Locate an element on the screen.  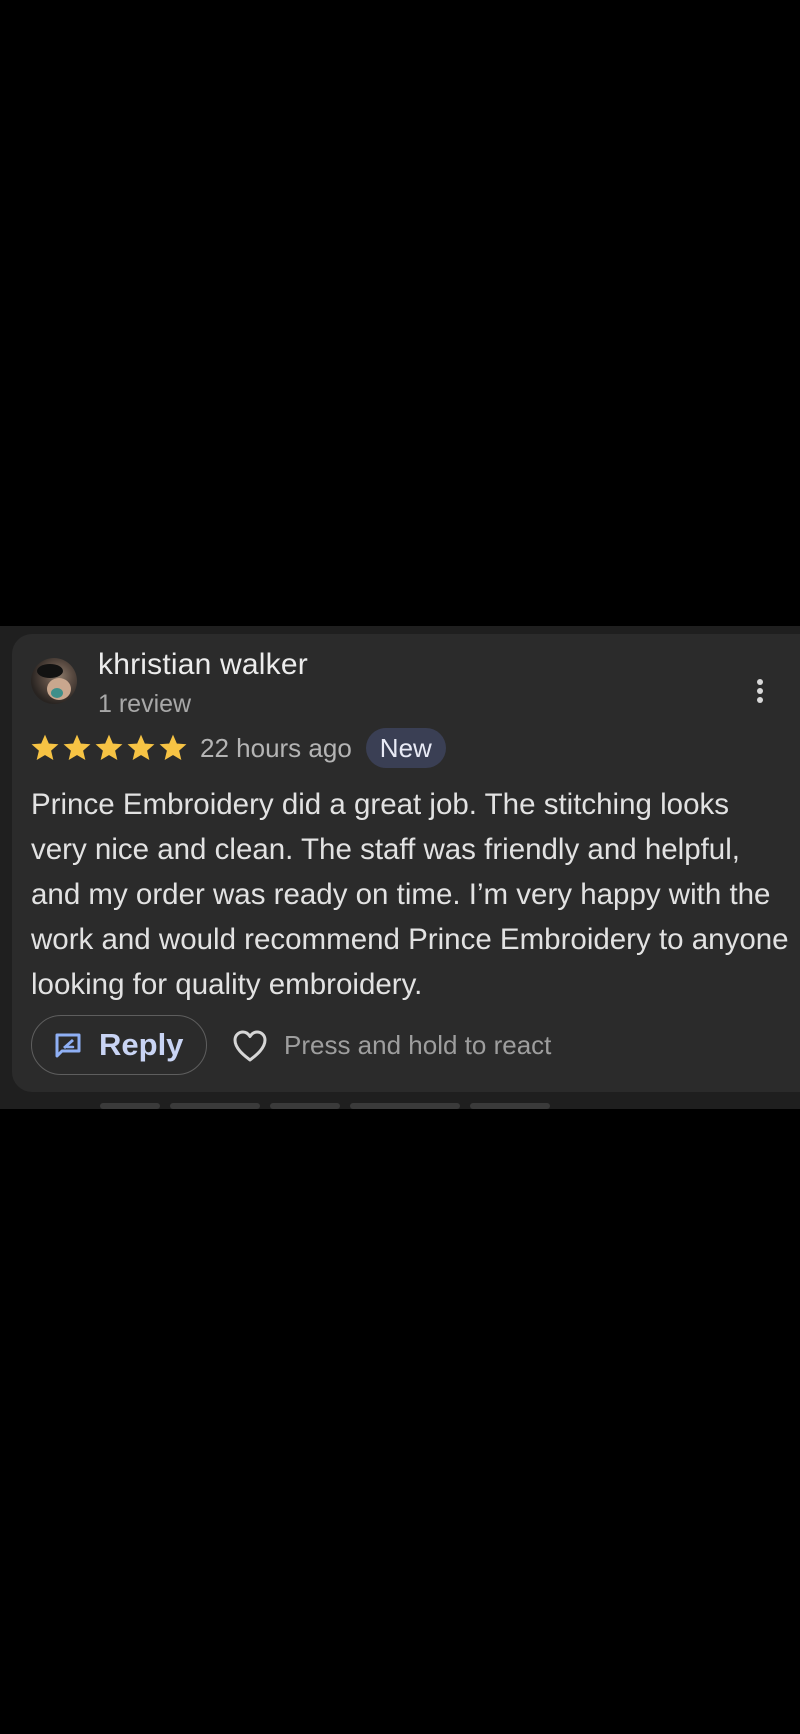
reply-icon is located at coordinates (68, 1045).